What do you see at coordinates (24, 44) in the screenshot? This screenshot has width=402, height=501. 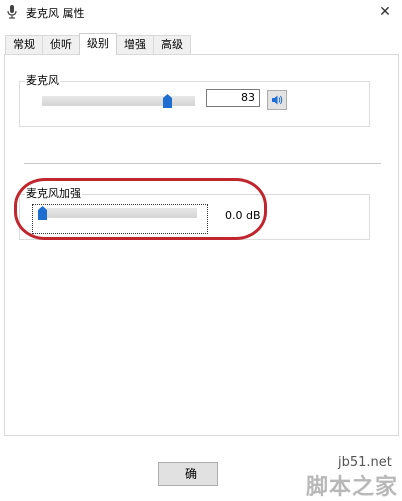 I see `tab-general: 常规` at bounding box center [24, 44].